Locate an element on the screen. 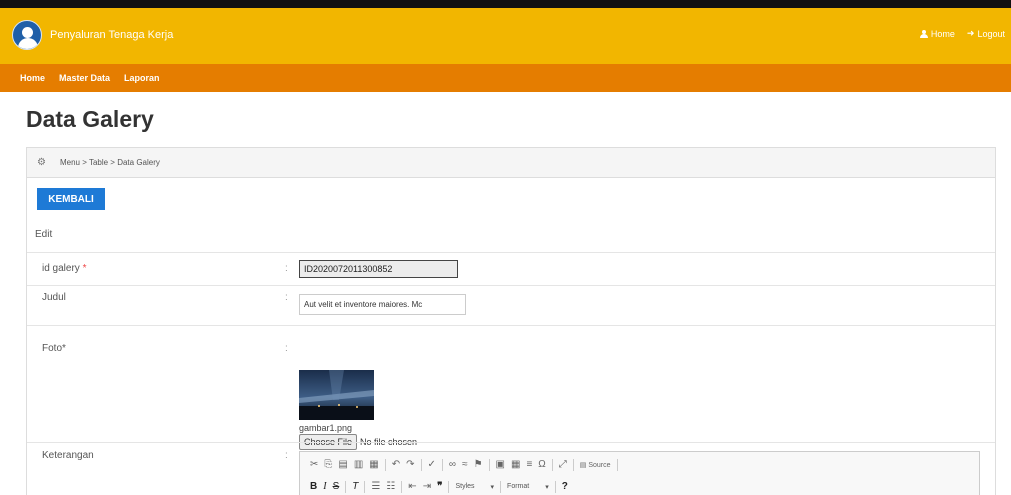 The width and height of the screenshot is (1011, 495). help-icon: ? is located at coordinates (565, 486).